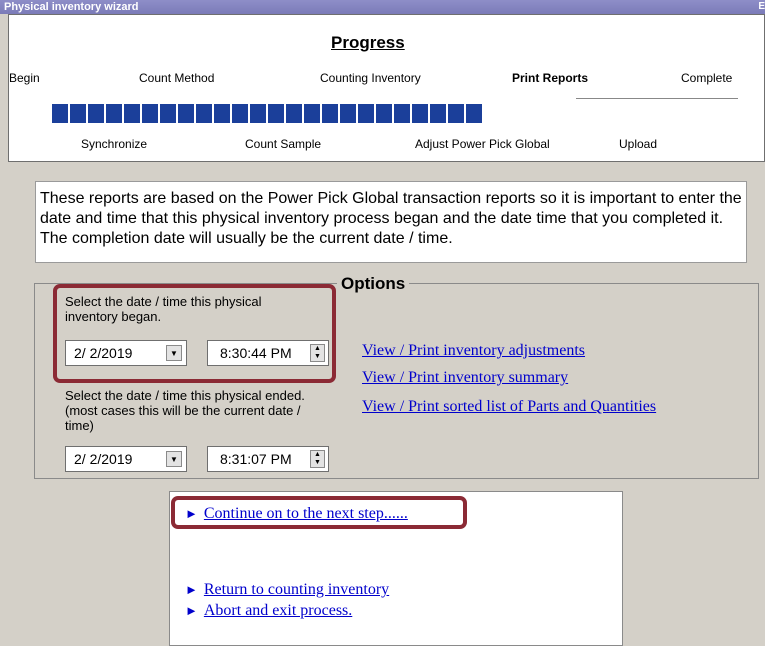 The width and height of the screenshot is (765, 646). Describe the element at coordinates (482, 144) in the screenshot. I see `step-adjust-power-pick: Adjust Power Pick Global` at that location.